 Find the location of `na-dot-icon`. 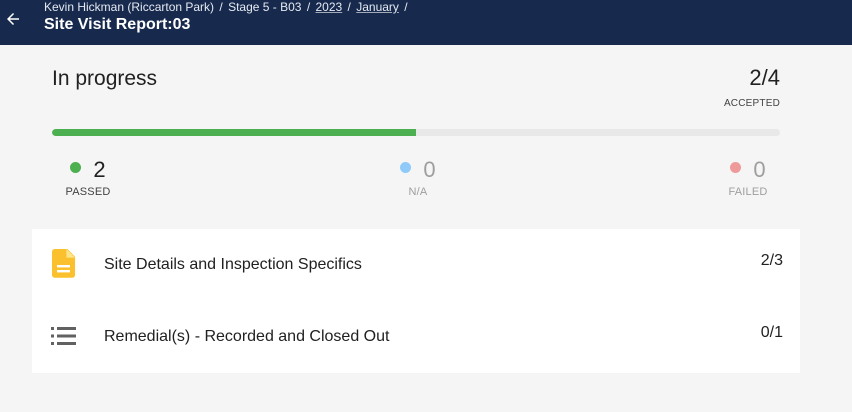

na-dot-icon is located at coordinates (406, 167).